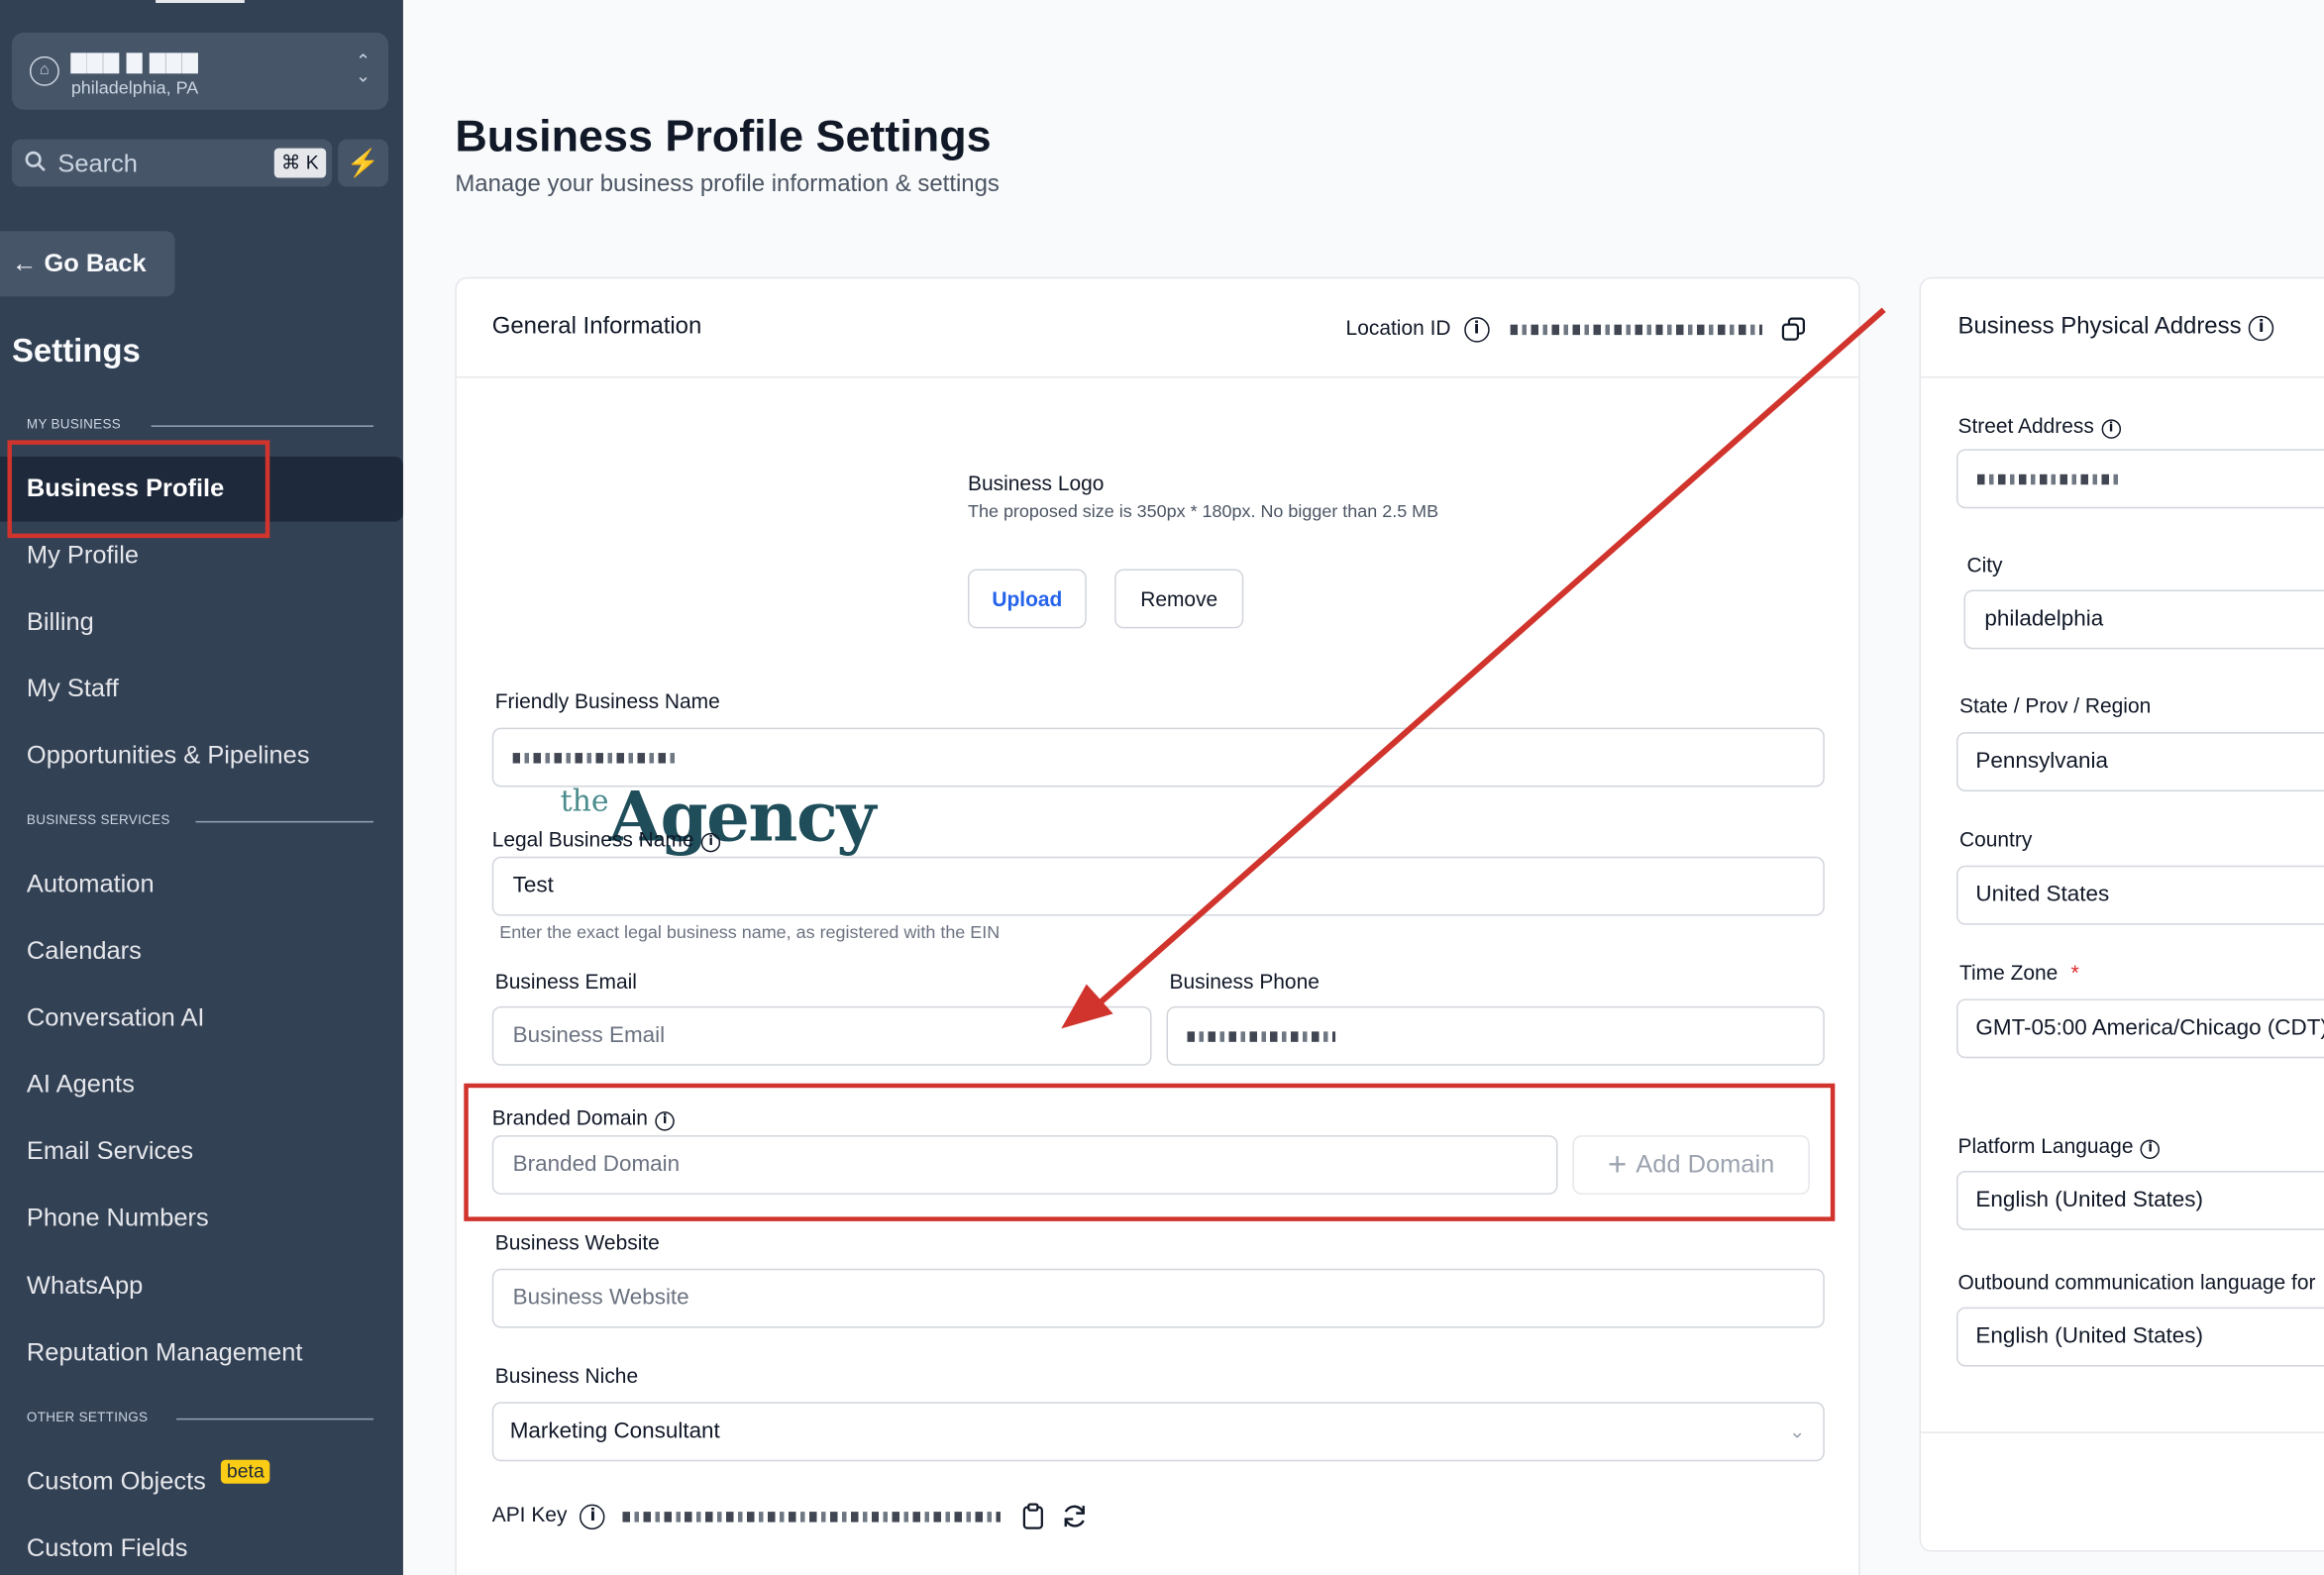 The width and height of the screenshot is (2324, 1575). Describe the element at coordinates (83, 556) in the screenshot. I see `sidebar-item-my-profile: My Profile` at that location.